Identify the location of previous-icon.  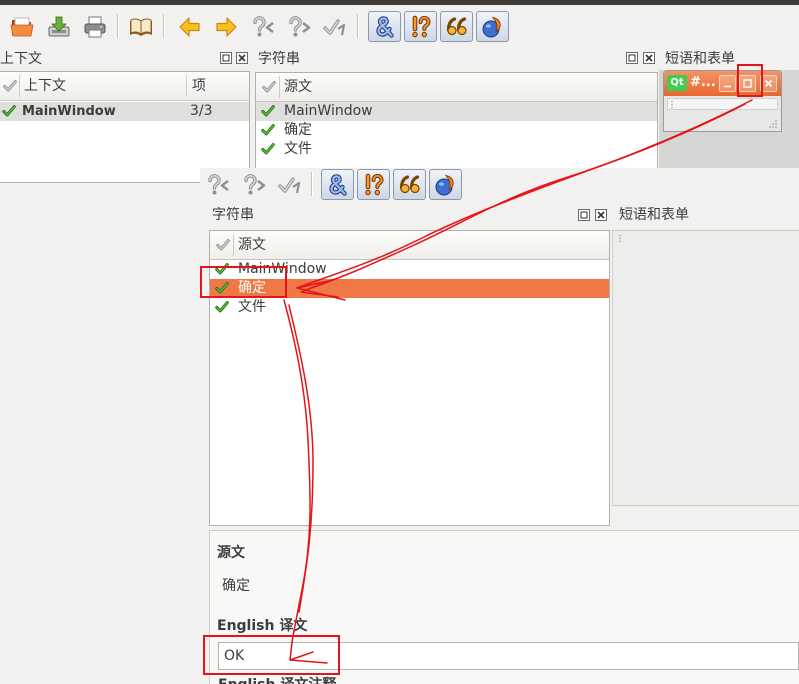
(189, 27).